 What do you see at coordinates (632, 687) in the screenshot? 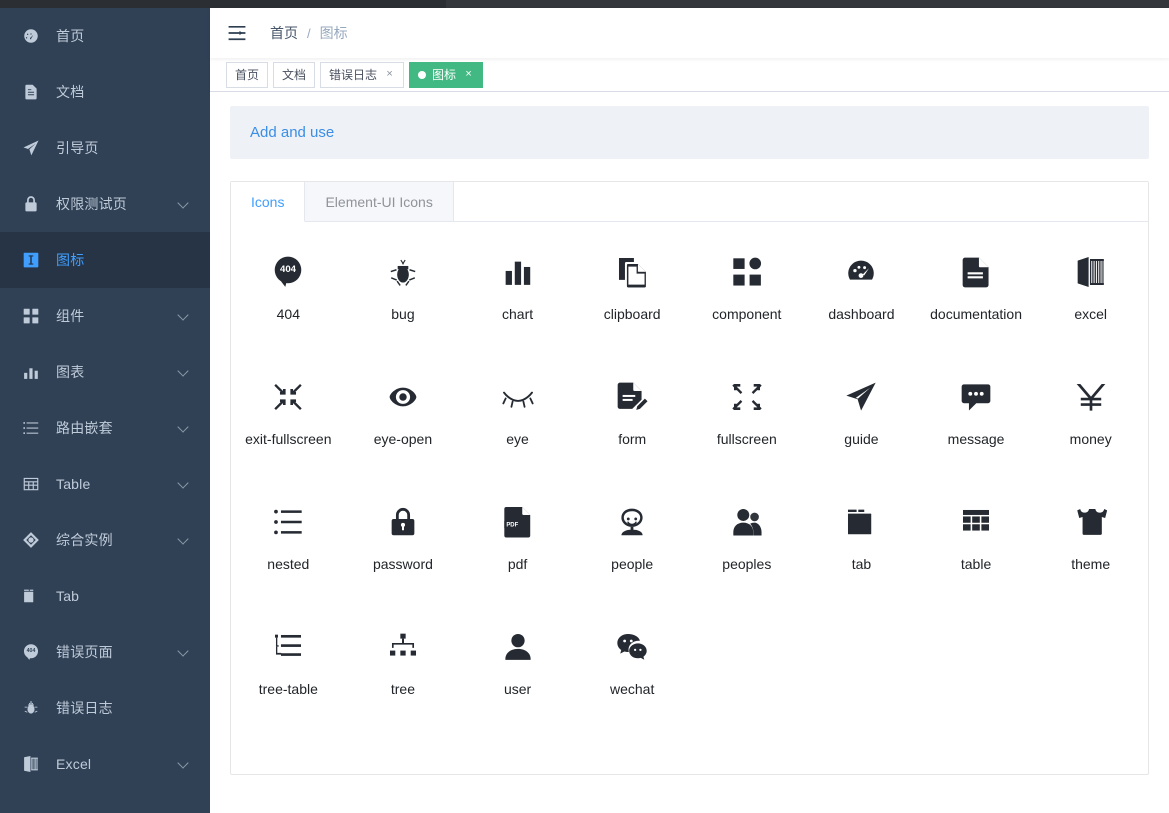
I see `icon-cell-wechat: wechat` at bounding box center [632, 687].